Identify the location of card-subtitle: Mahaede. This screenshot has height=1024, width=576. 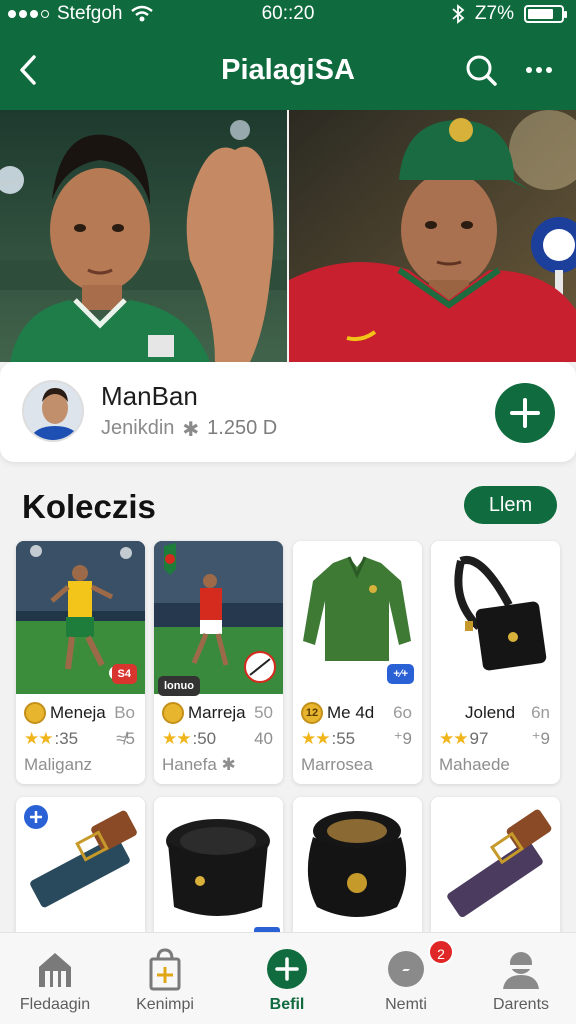
(474, 764).